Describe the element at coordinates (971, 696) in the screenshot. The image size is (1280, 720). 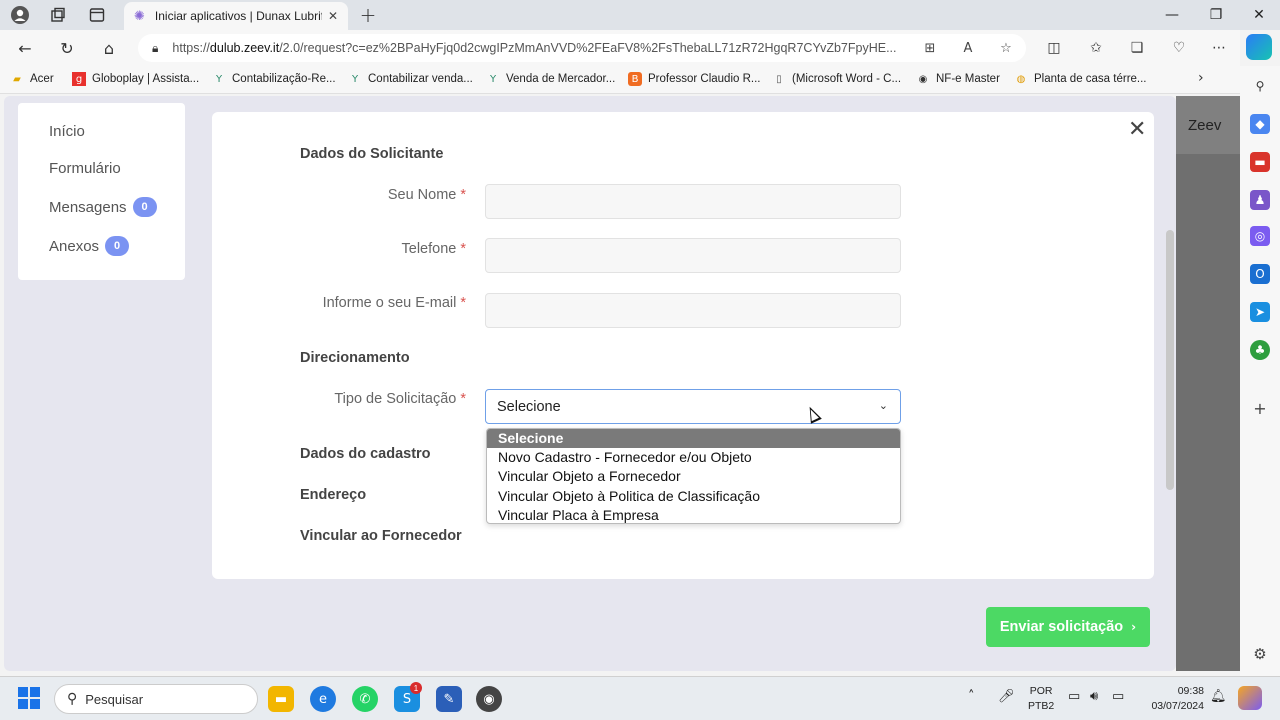
I see `tray-chevron-icon: ˄` at that location.